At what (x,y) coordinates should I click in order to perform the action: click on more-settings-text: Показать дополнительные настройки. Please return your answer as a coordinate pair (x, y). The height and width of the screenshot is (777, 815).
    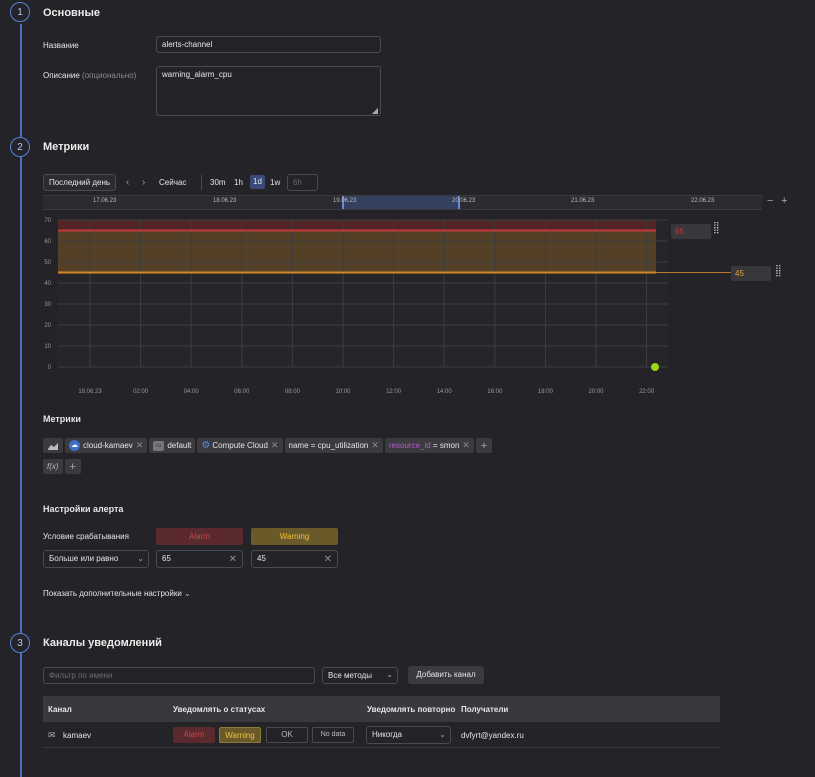
    Looking at the image, I should click on (112, 593).